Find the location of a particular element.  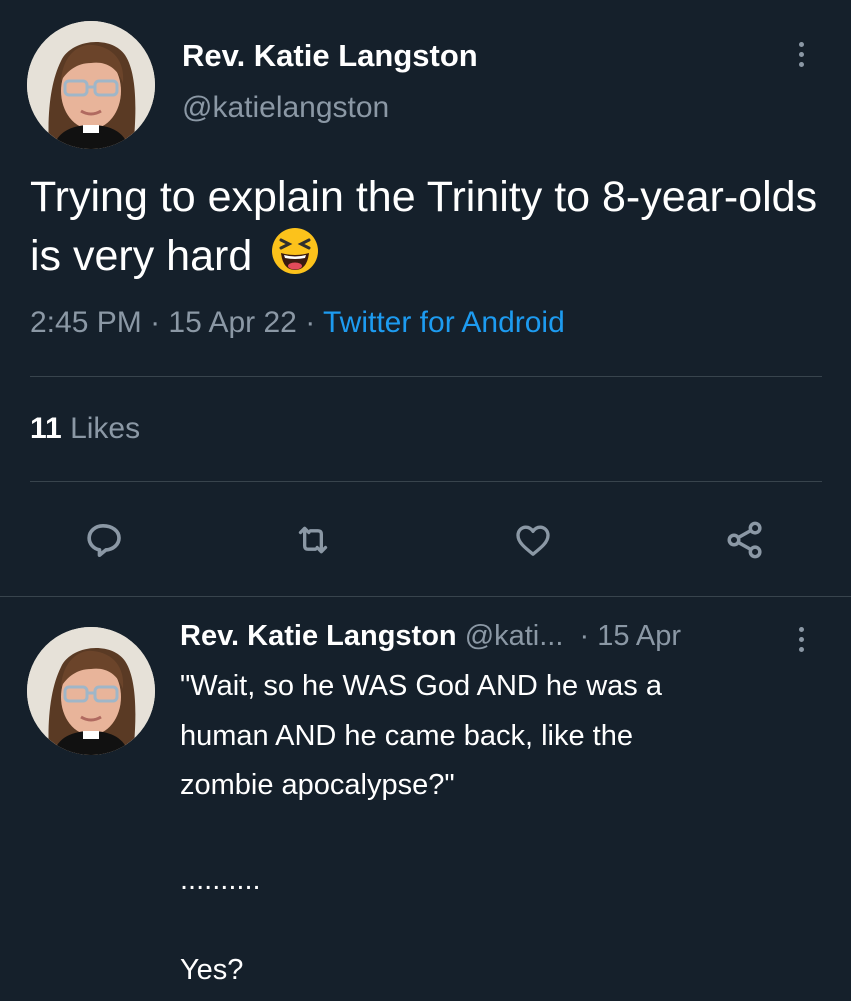

heart-icon is located at coordinates (533, 540).